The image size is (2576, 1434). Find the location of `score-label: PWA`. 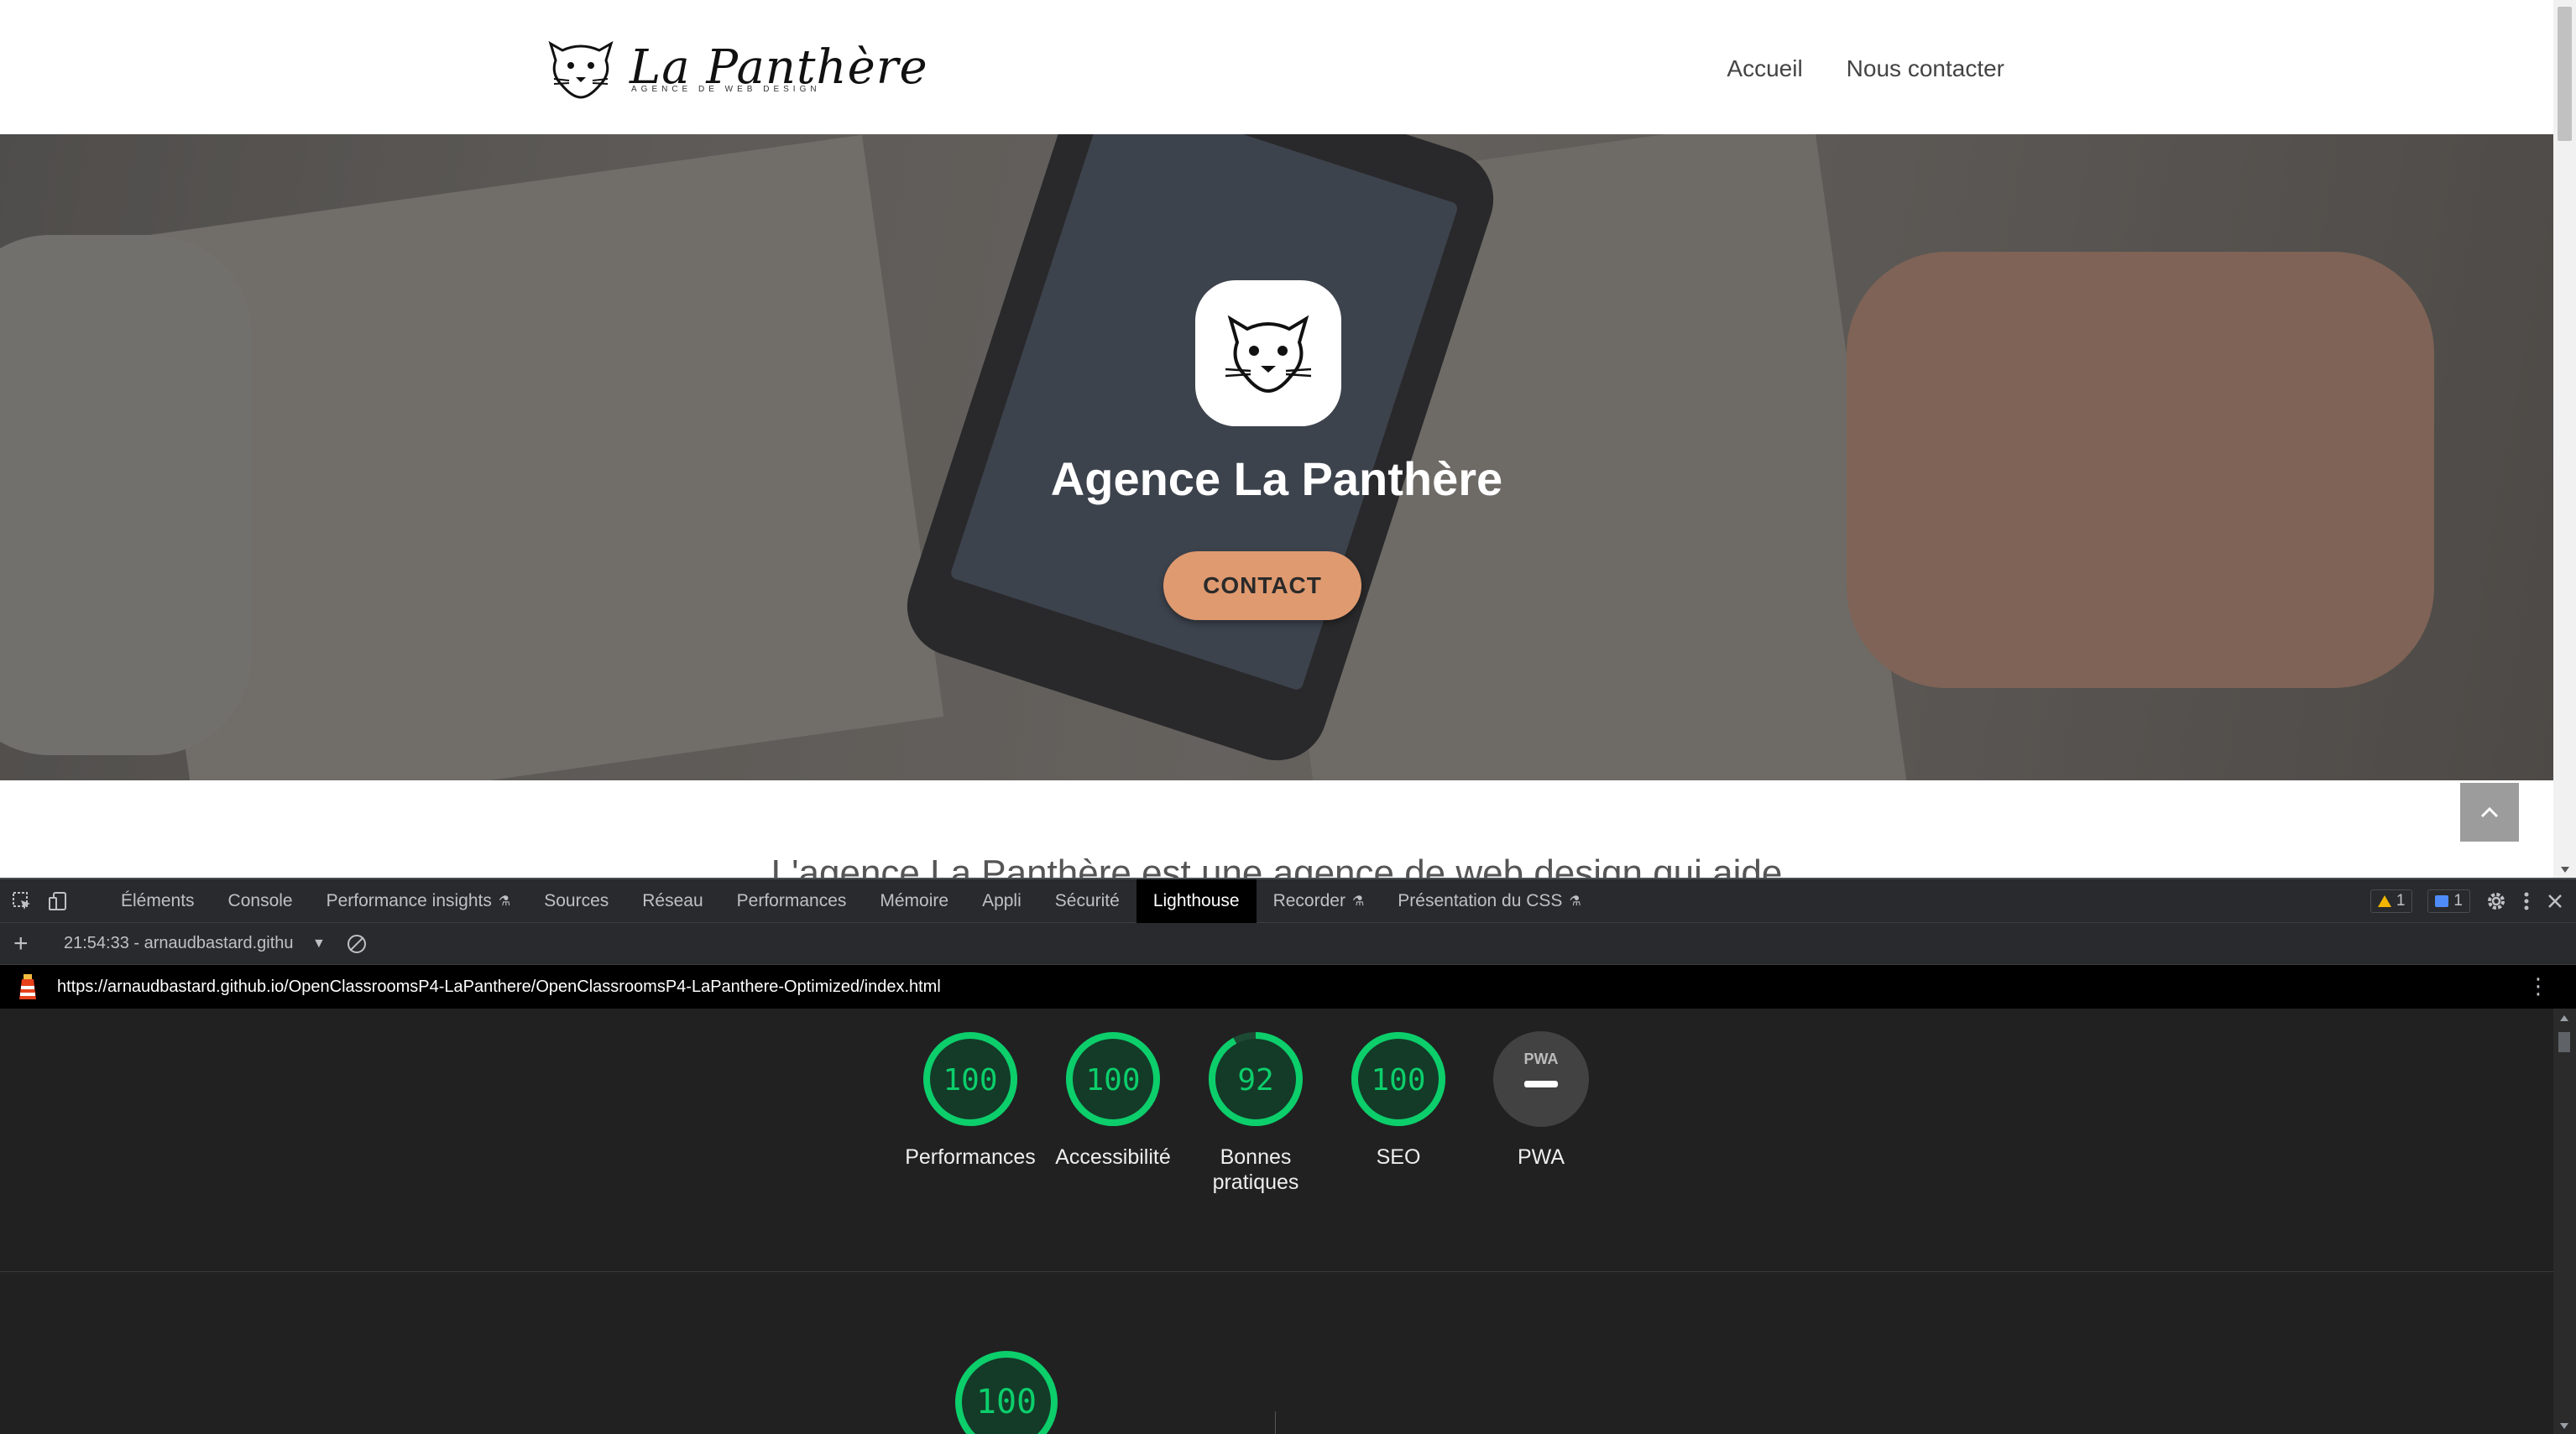

score-label: PWA is located at coordinates (1541, 1157).